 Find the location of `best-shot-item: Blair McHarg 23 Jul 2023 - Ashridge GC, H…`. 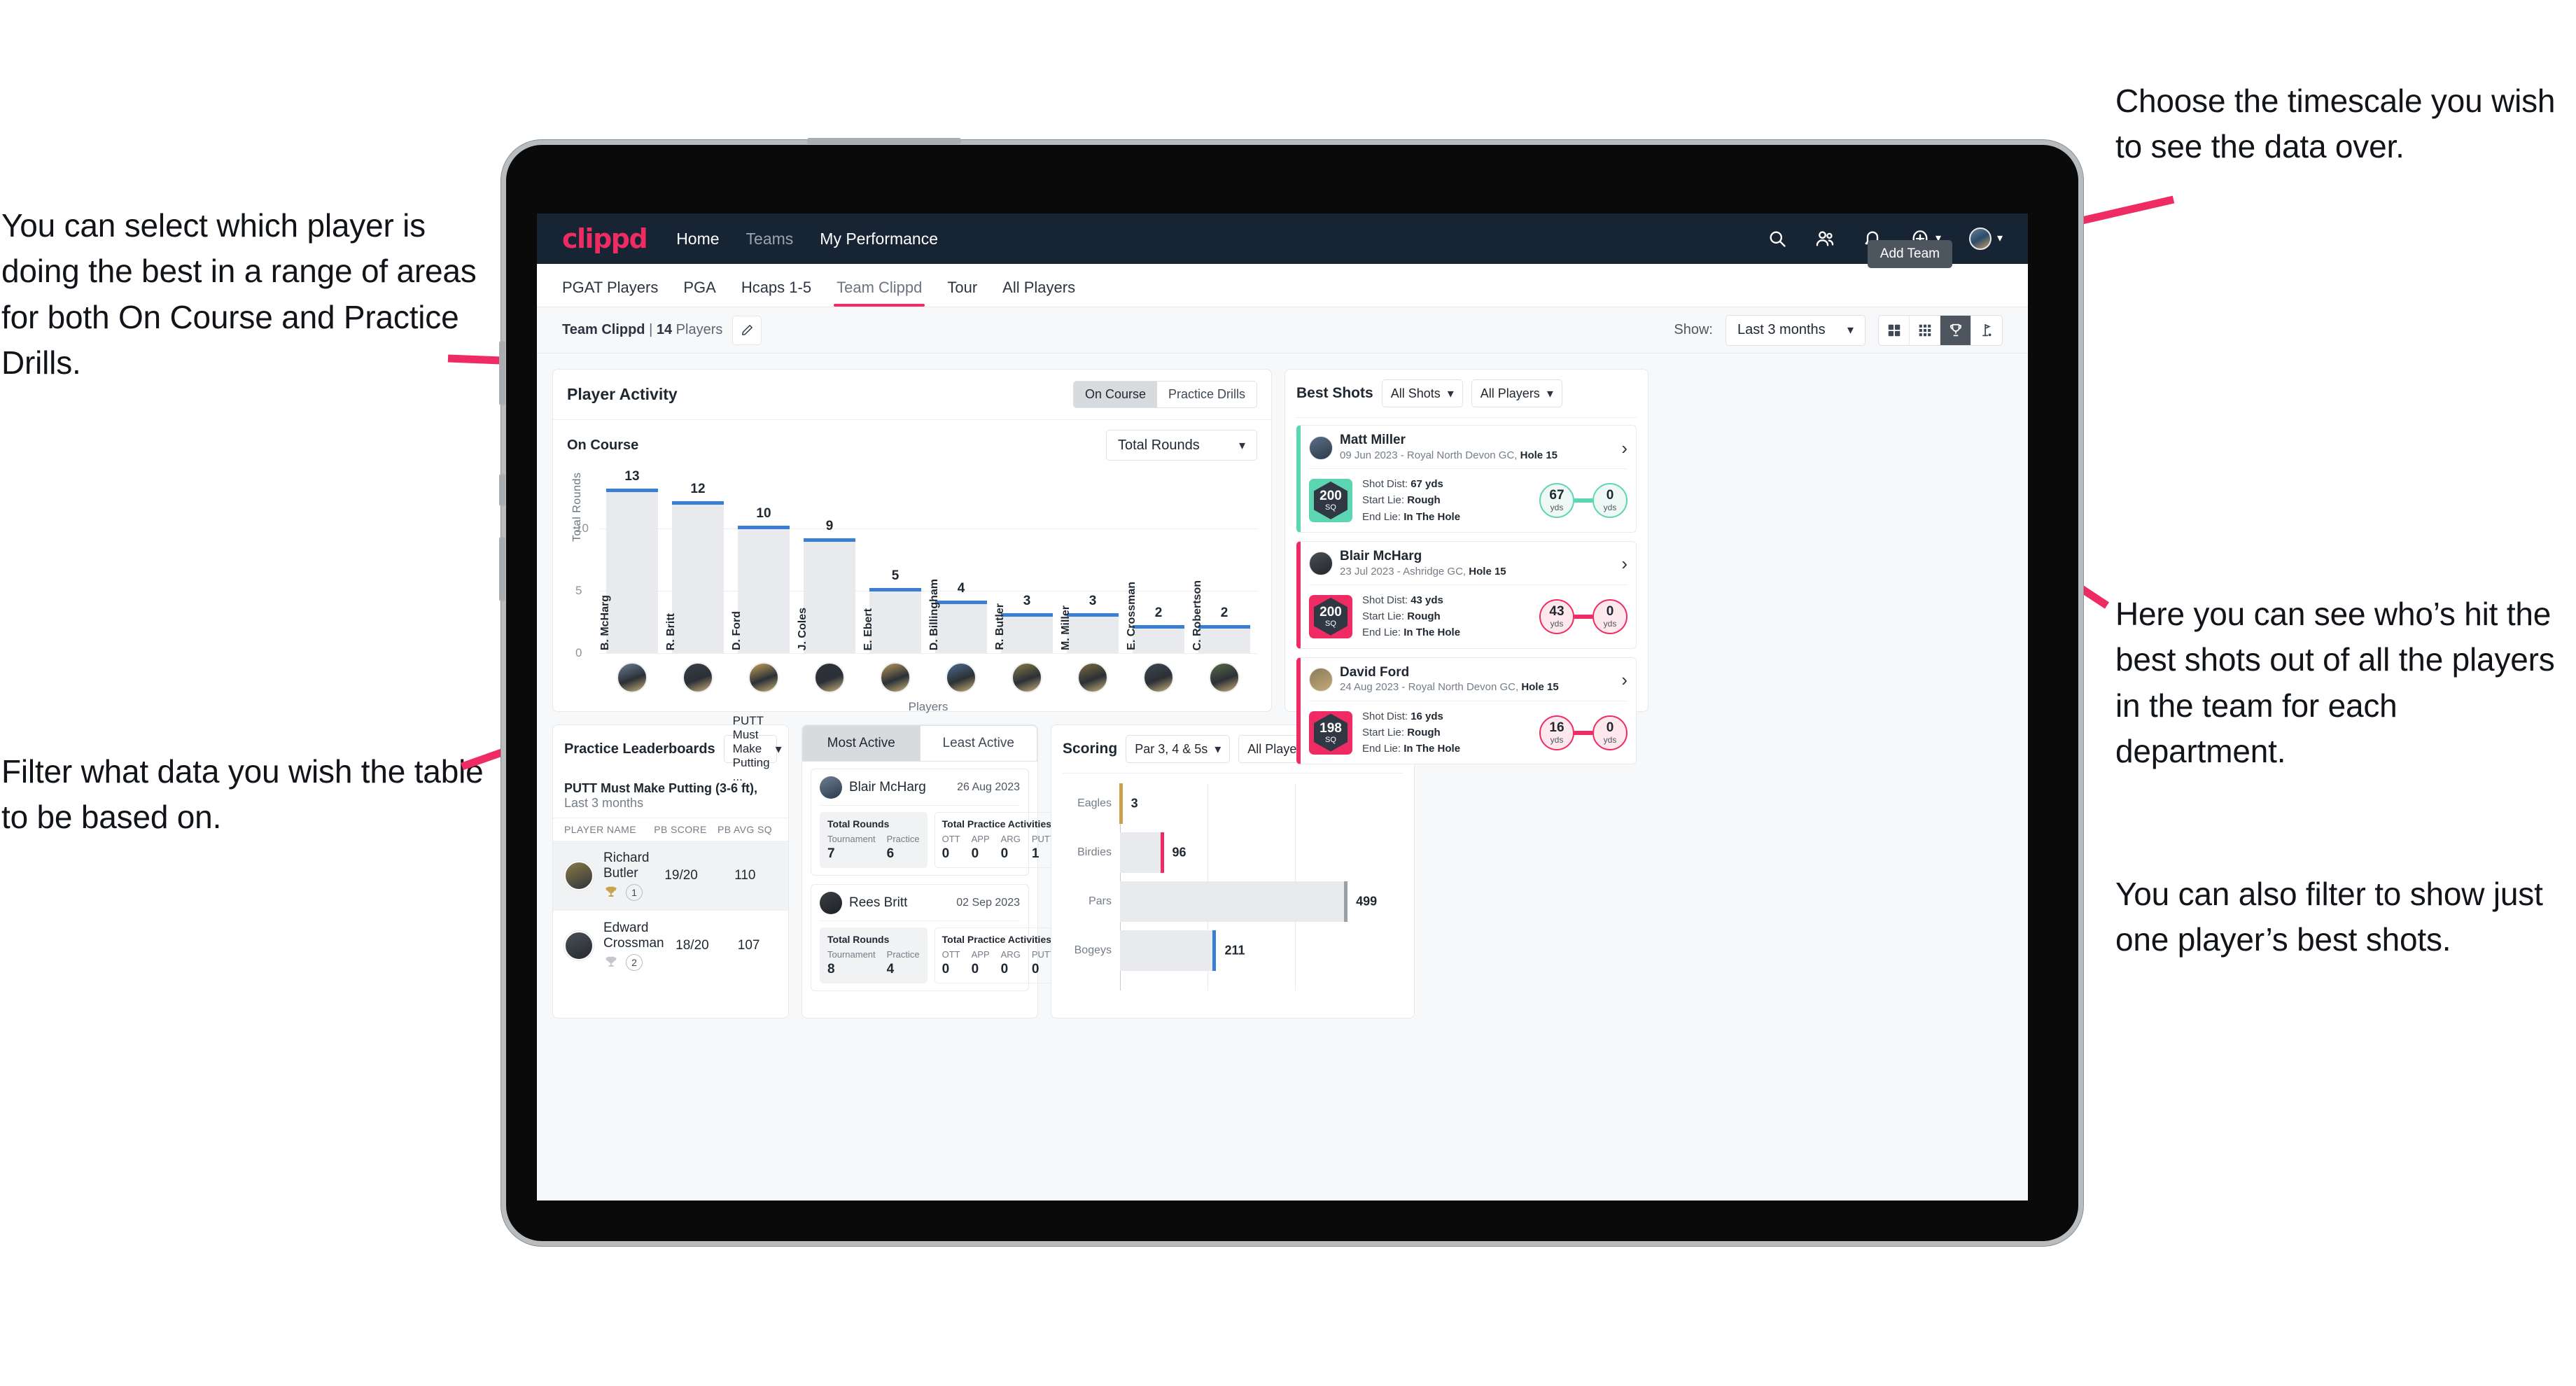

best-shot-item: Blair McHarg 23 Jul 2023 - Ashridge GC, H… is located at coordinates (1466, 594).